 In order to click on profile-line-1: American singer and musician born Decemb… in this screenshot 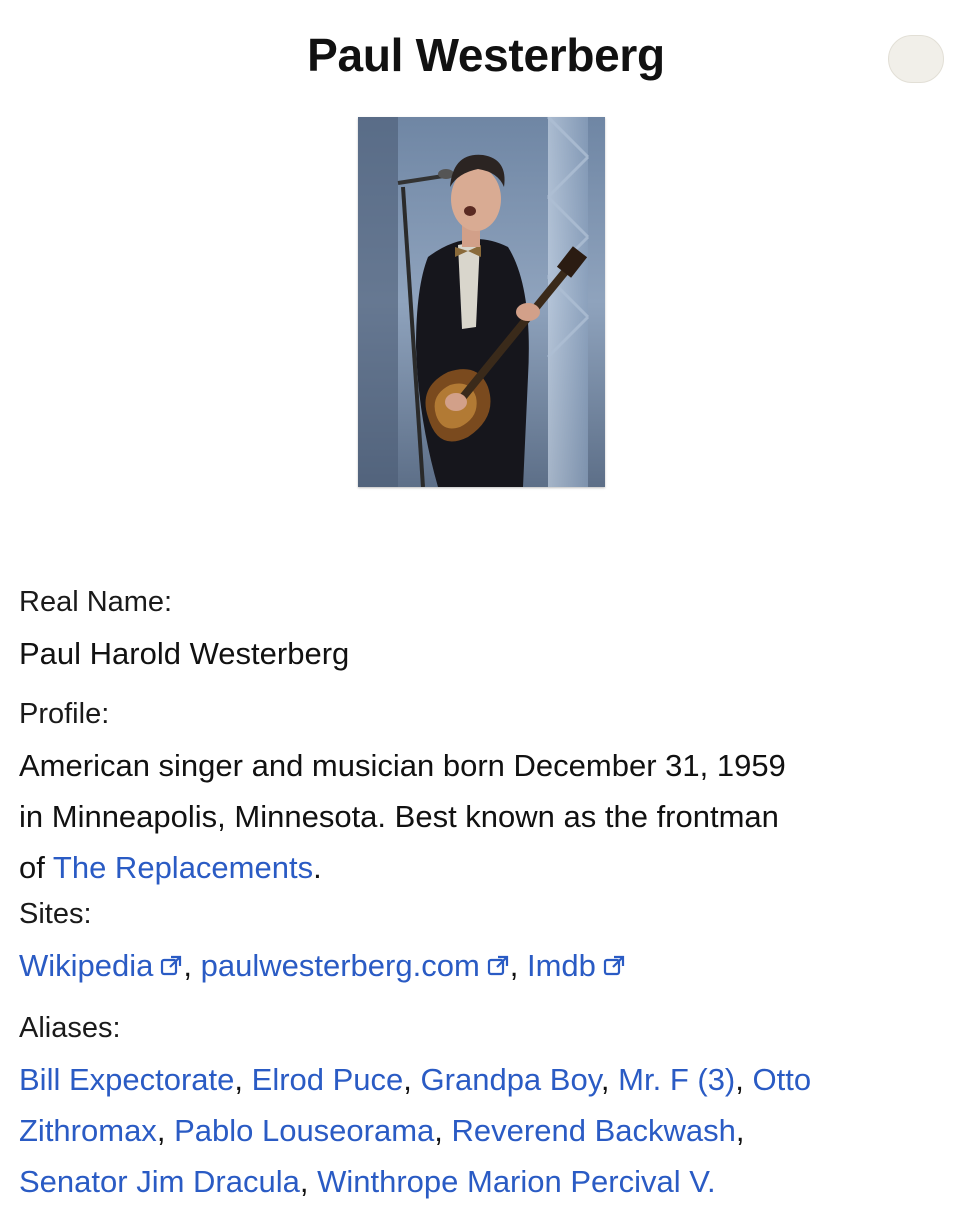, I will do `click(402, 765)`.